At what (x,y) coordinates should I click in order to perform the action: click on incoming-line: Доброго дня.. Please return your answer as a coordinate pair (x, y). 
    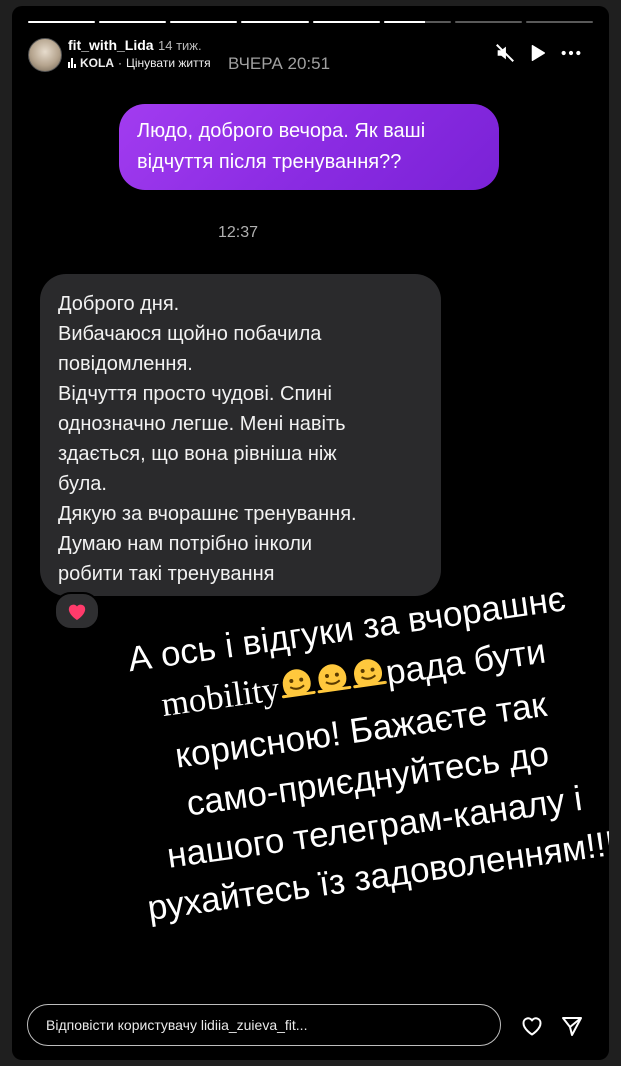
    Looking at the image, I should click on (119, 304).